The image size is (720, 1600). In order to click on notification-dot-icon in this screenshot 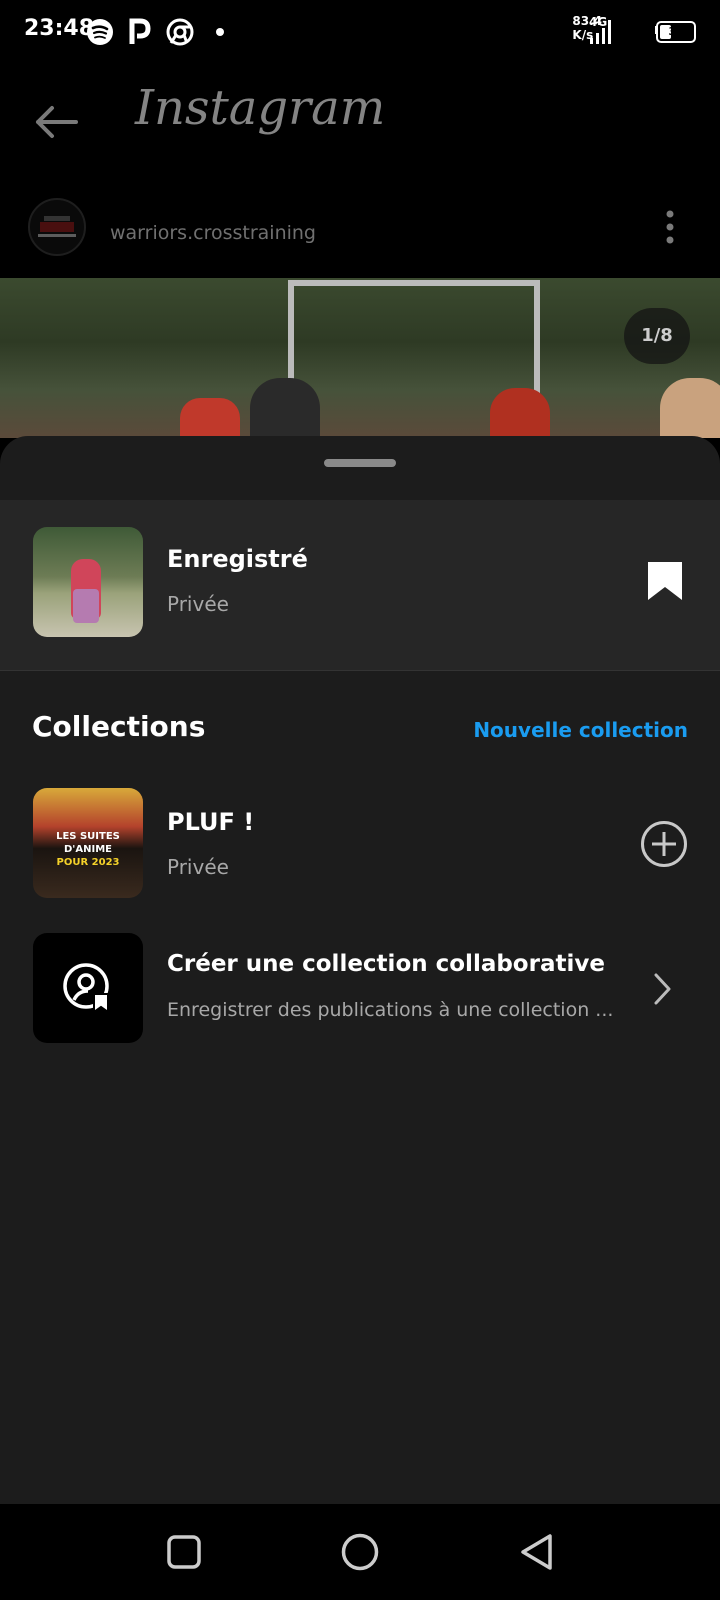, I will do `click(220, 32)`.